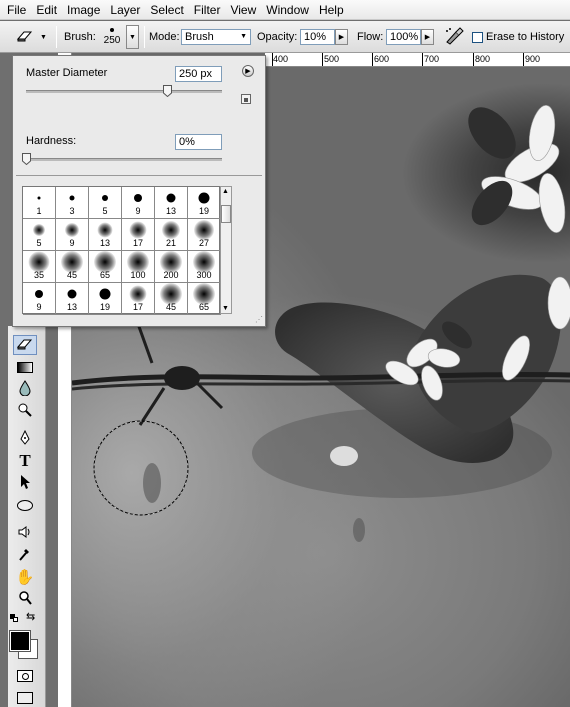 This screenshot has width=570, height=707. I want to click on mode-select: Brush ▼, so click(216, 37).